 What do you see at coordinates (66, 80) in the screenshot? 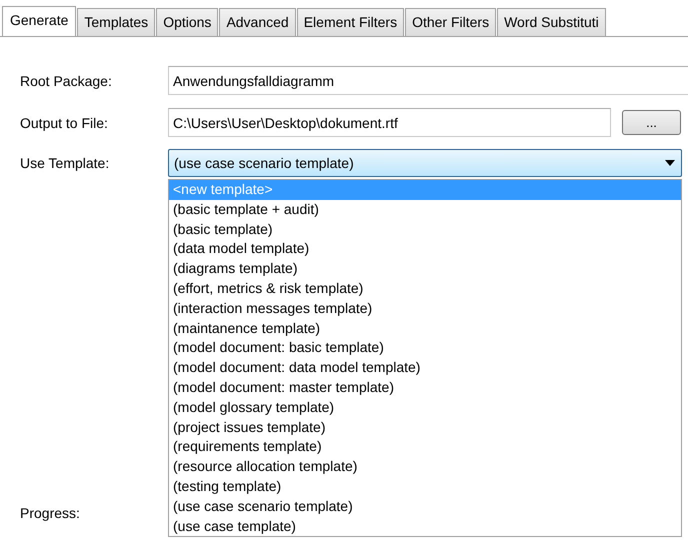
I see `field-label: Root Package:` at bounding box center [66, 80].